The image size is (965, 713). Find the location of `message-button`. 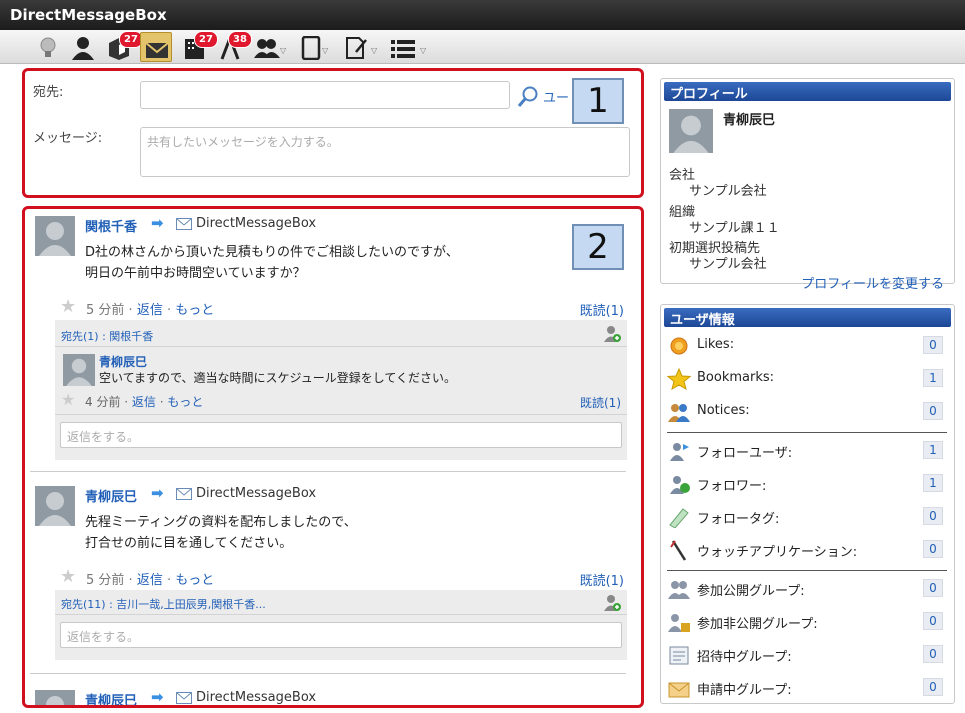

message-button is located at coordinates (156, 47).